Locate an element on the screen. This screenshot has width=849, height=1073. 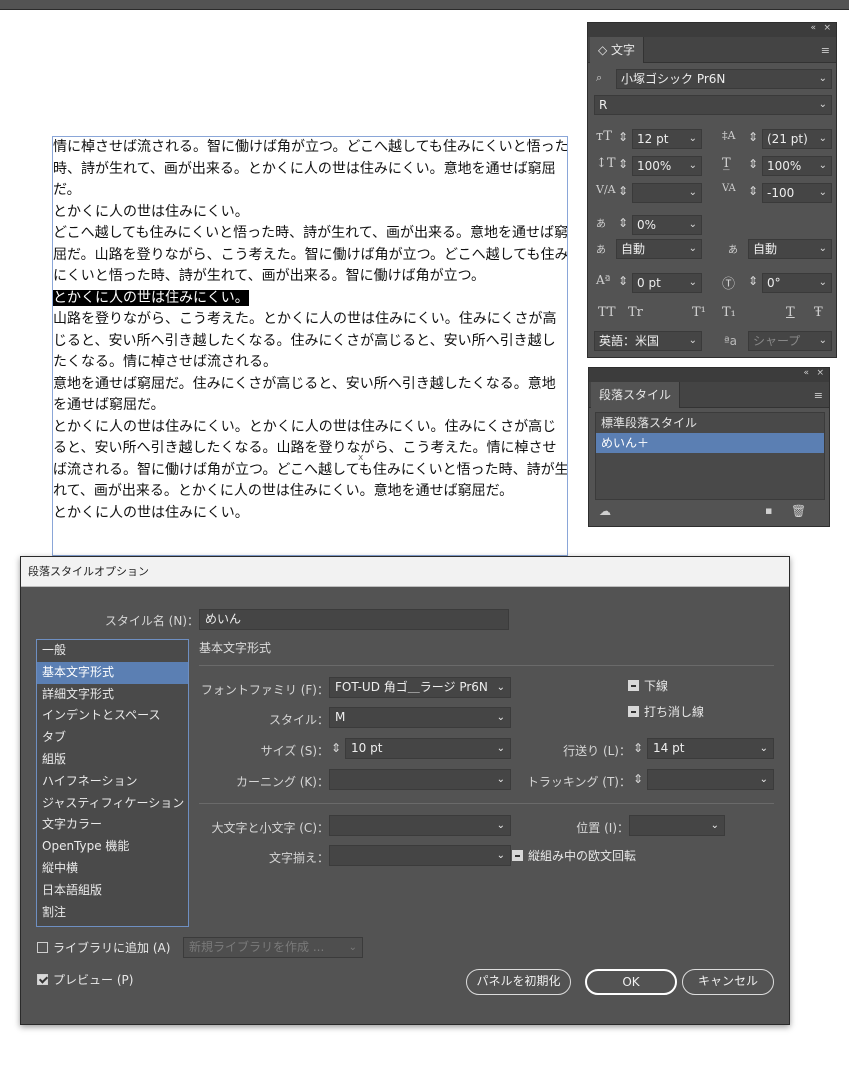
underline-label: 下線 is located at coordinates (656, 686).